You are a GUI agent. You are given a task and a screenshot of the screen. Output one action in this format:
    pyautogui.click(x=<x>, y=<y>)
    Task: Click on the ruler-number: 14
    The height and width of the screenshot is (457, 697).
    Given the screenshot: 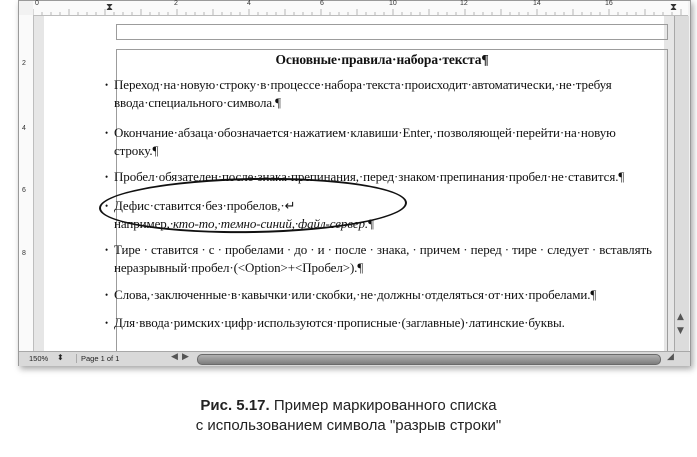 What is the action you would take?
    pyautogui.click(x=537, y=3)
    